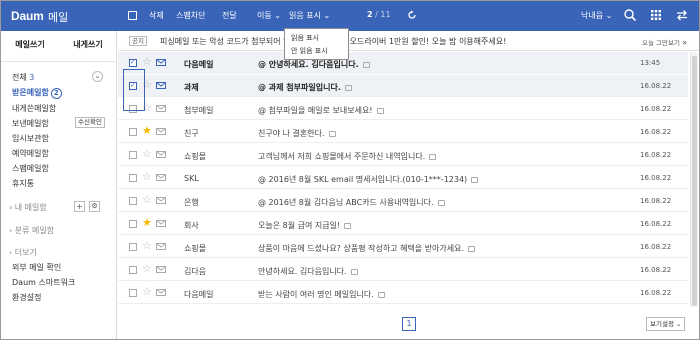 This screenshot has width=700, height=340. Describe the element at coordinates (30, 153) in the screenshot. I see `sidebar-item-reserved: 예약메일함` at that location.